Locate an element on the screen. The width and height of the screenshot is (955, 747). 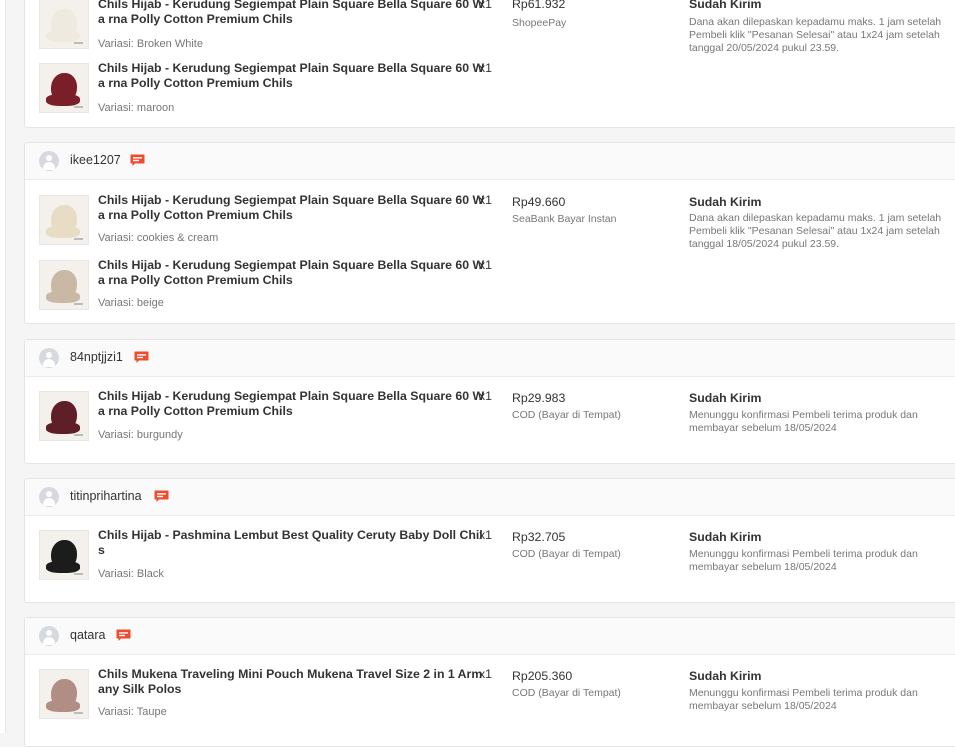
payment-method: ShopeePay is located at coordinates (539, 23).